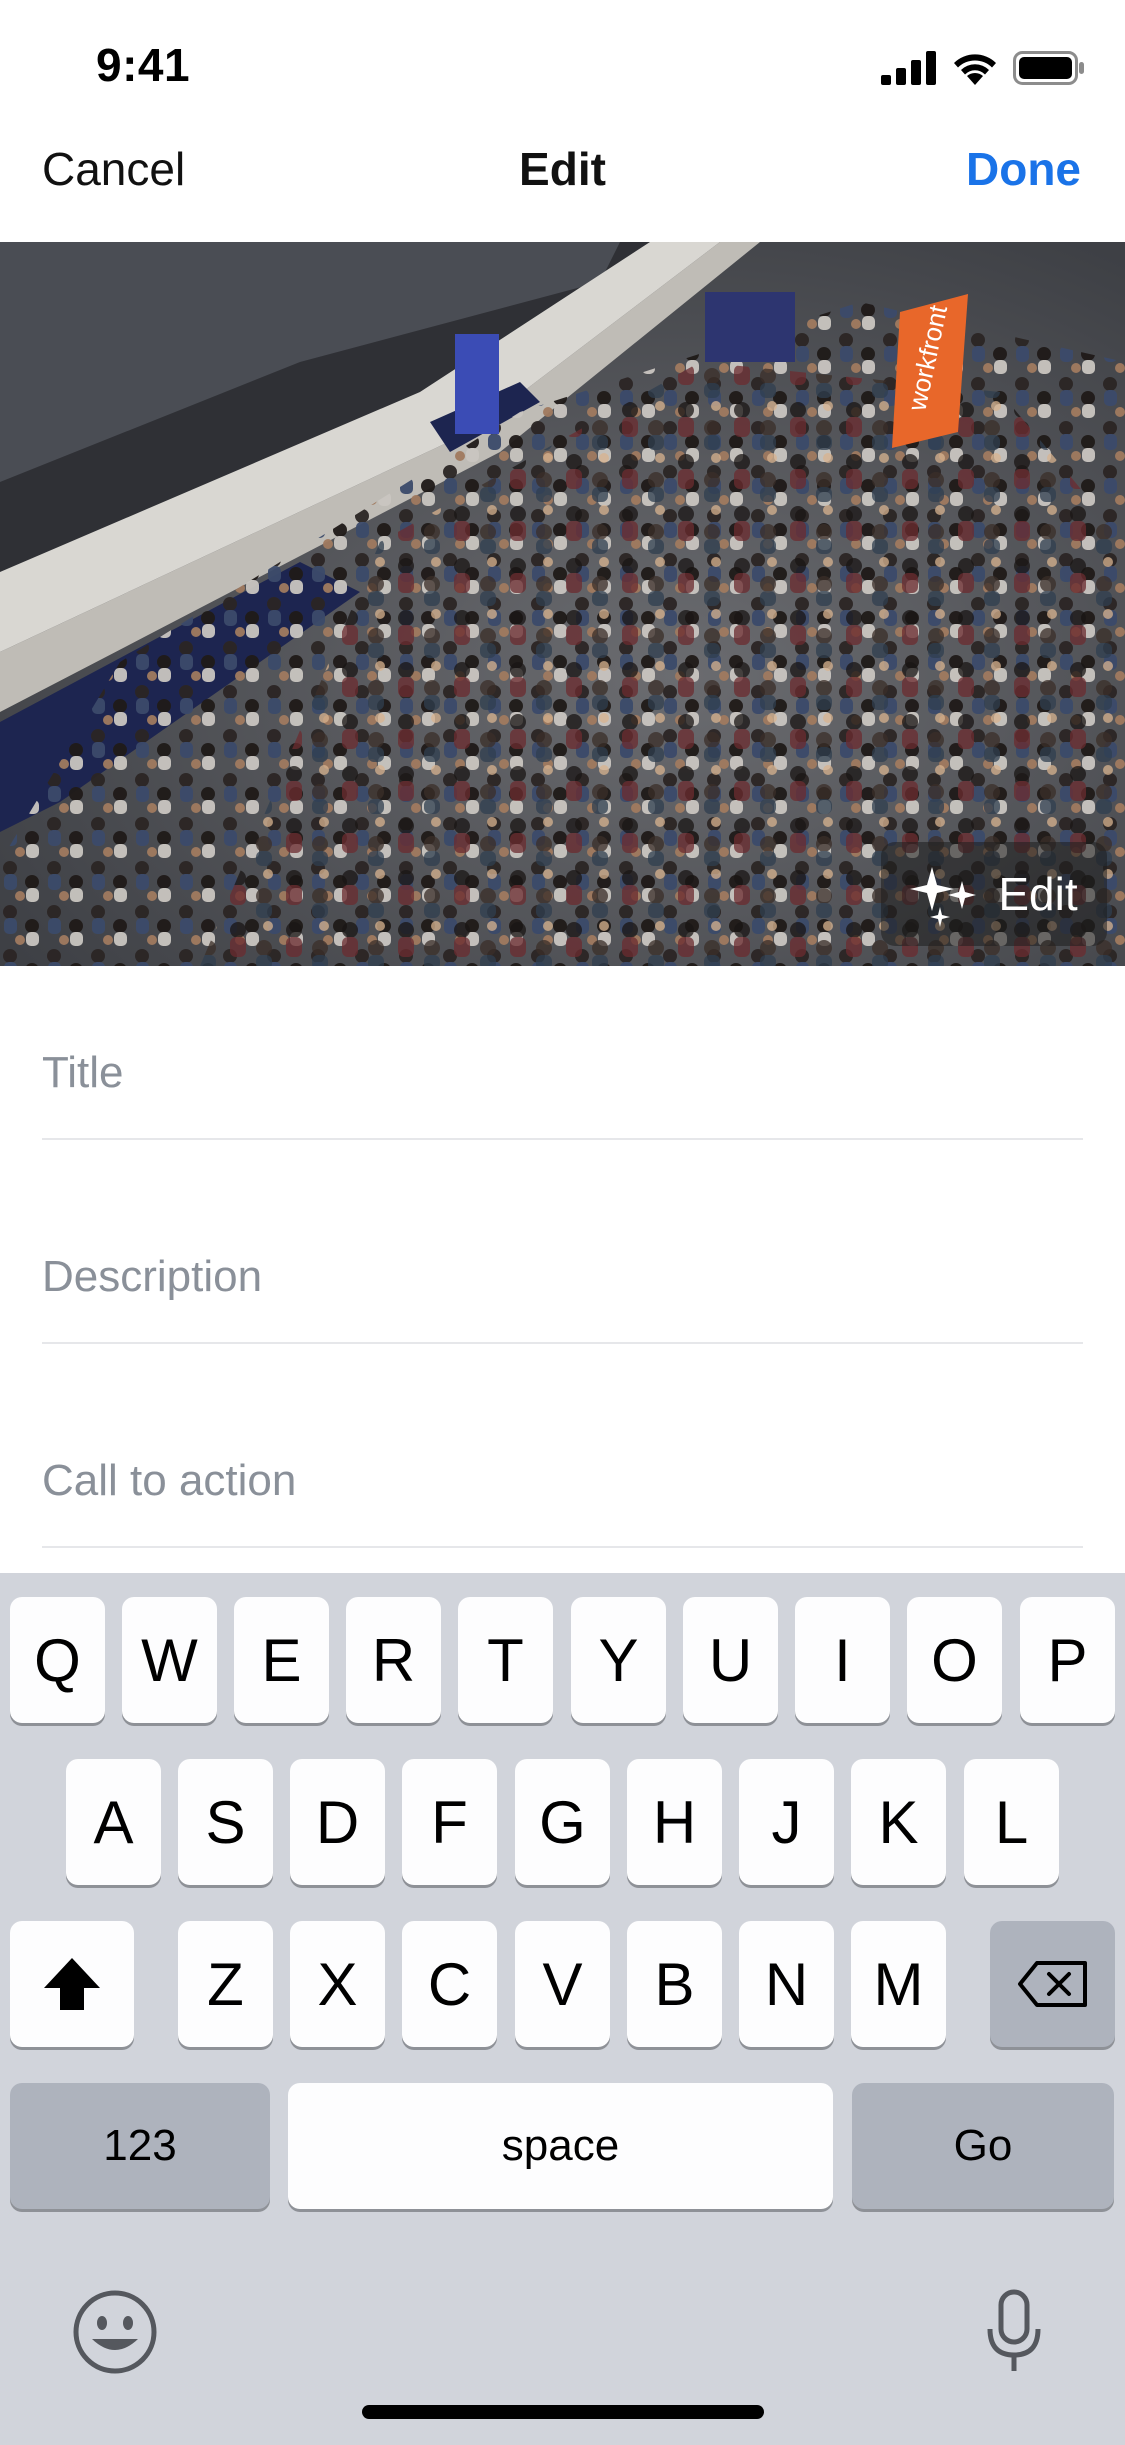 This screenshot has width=1125, height=2445. What do you see at coordinates (786, 1984) in the screenshot?
I see `key-n: N` at bounding box center [786, 1984].